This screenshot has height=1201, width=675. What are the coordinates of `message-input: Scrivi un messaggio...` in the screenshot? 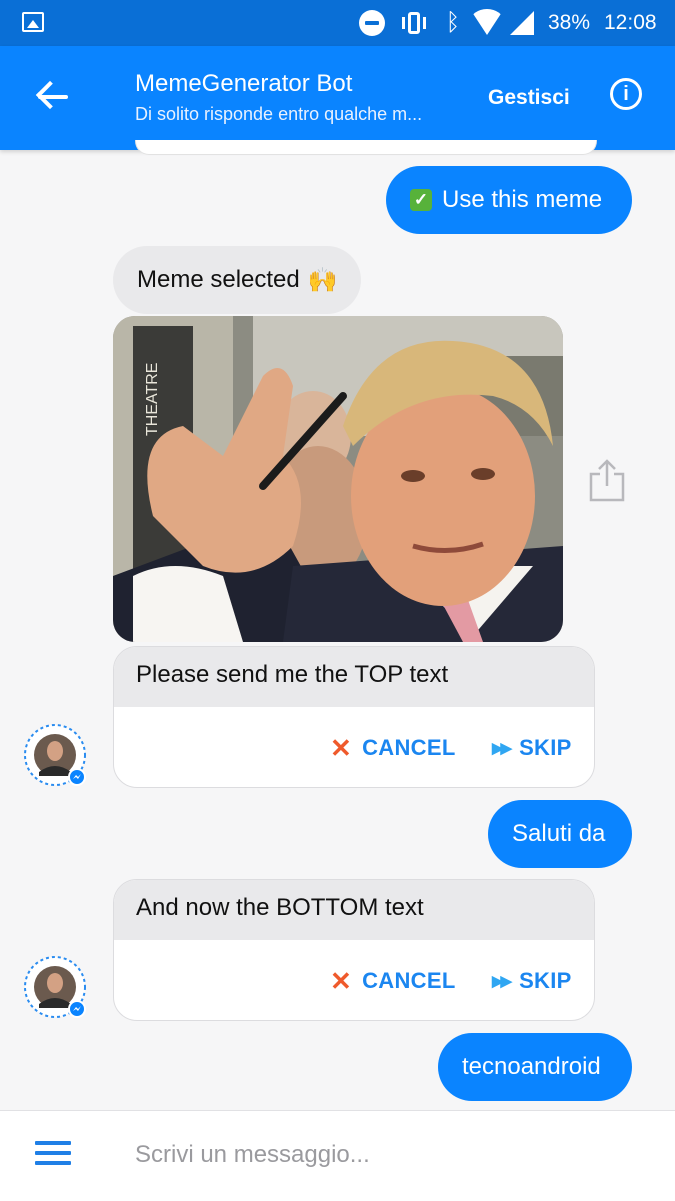 It's located at (252, 1155).